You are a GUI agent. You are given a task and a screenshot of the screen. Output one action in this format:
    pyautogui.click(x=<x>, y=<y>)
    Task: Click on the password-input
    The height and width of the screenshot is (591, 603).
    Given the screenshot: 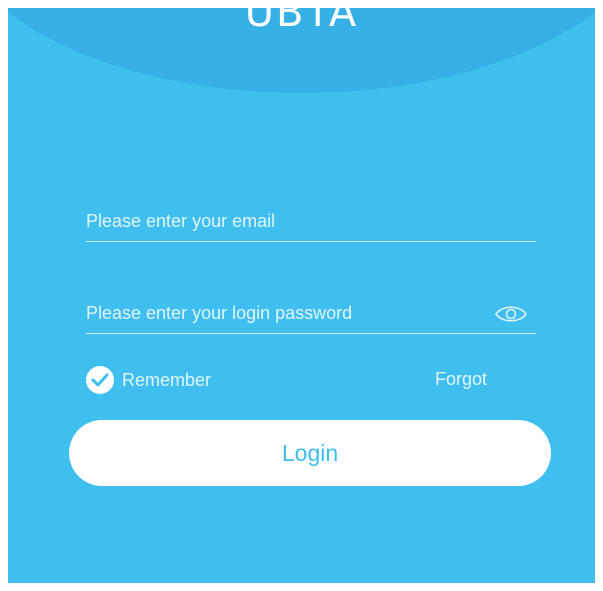 What is the action you would take?
    pyautogui.click(x=281, y=313)
    